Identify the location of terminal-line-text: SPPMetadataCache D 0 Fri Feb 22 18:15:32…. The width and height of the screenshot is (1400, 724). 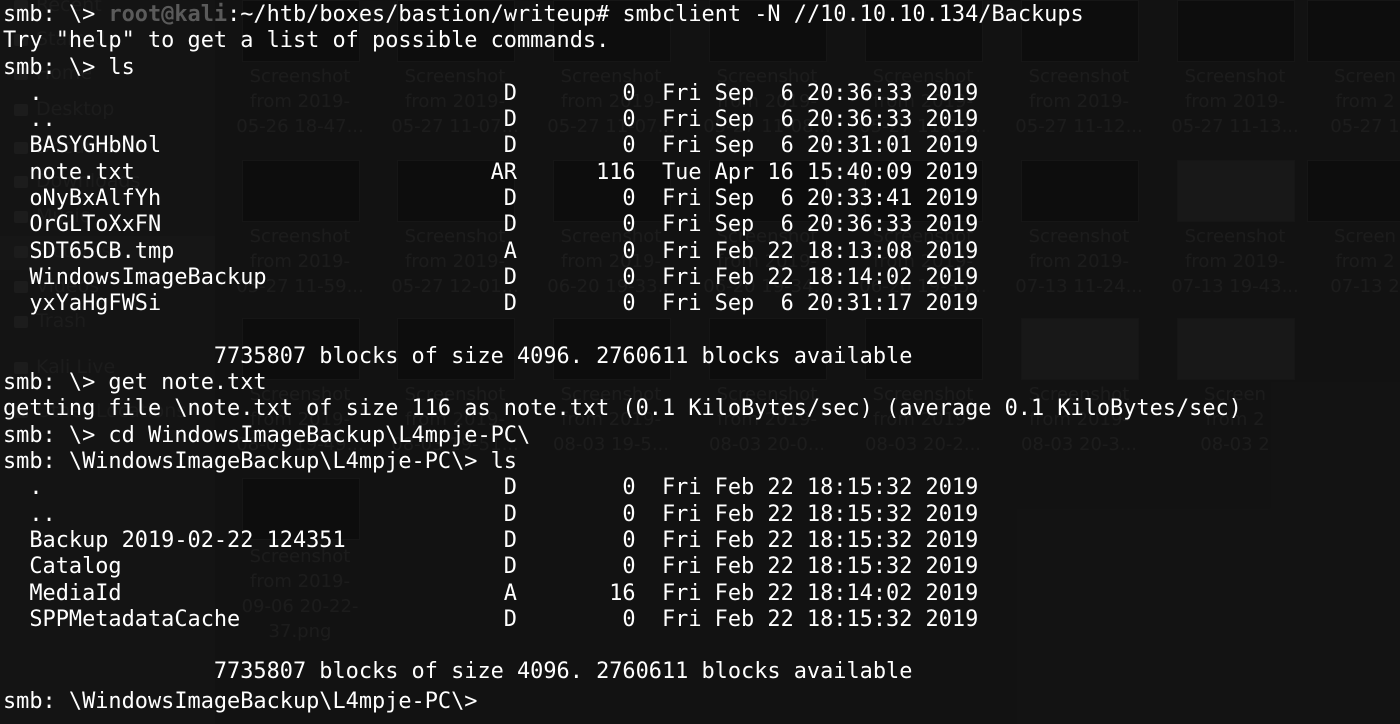
(491, 619).